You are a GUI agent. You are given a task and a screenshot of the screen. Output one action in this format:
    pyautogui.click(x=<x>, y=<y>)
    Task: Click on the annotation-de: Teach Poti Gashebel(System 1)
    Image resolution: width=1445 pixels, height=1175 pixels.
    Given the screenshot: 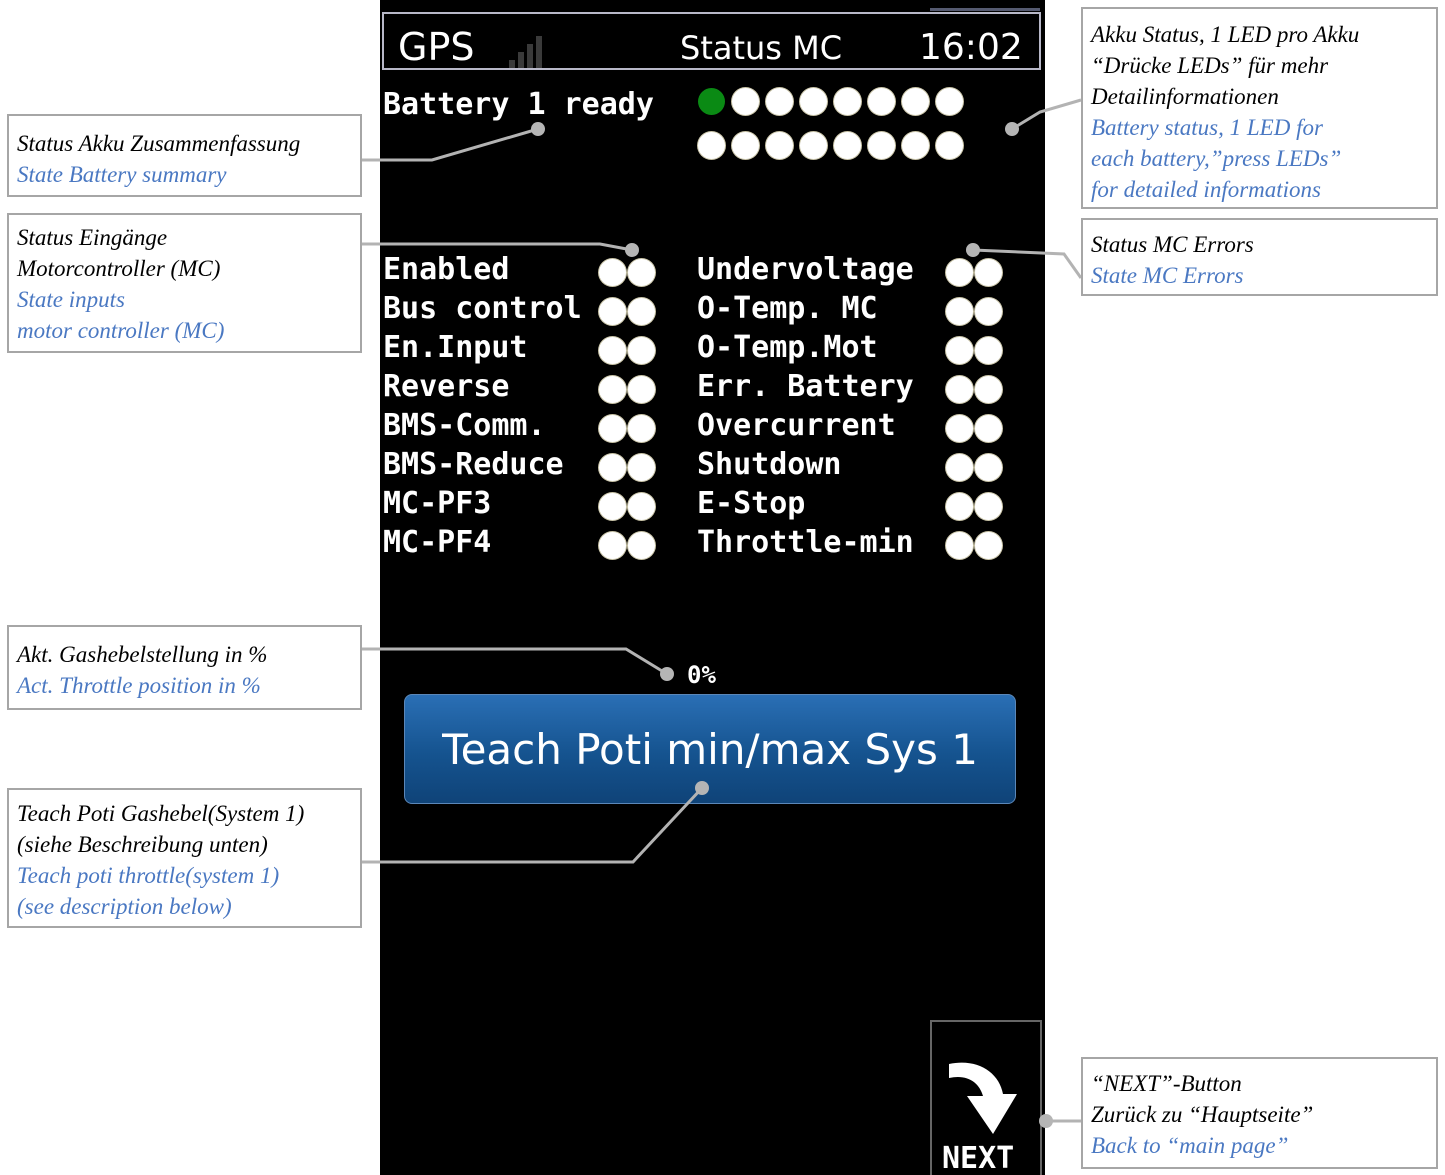 What is the action you would take?
    pyautogui.click(x=161, y=813)
    